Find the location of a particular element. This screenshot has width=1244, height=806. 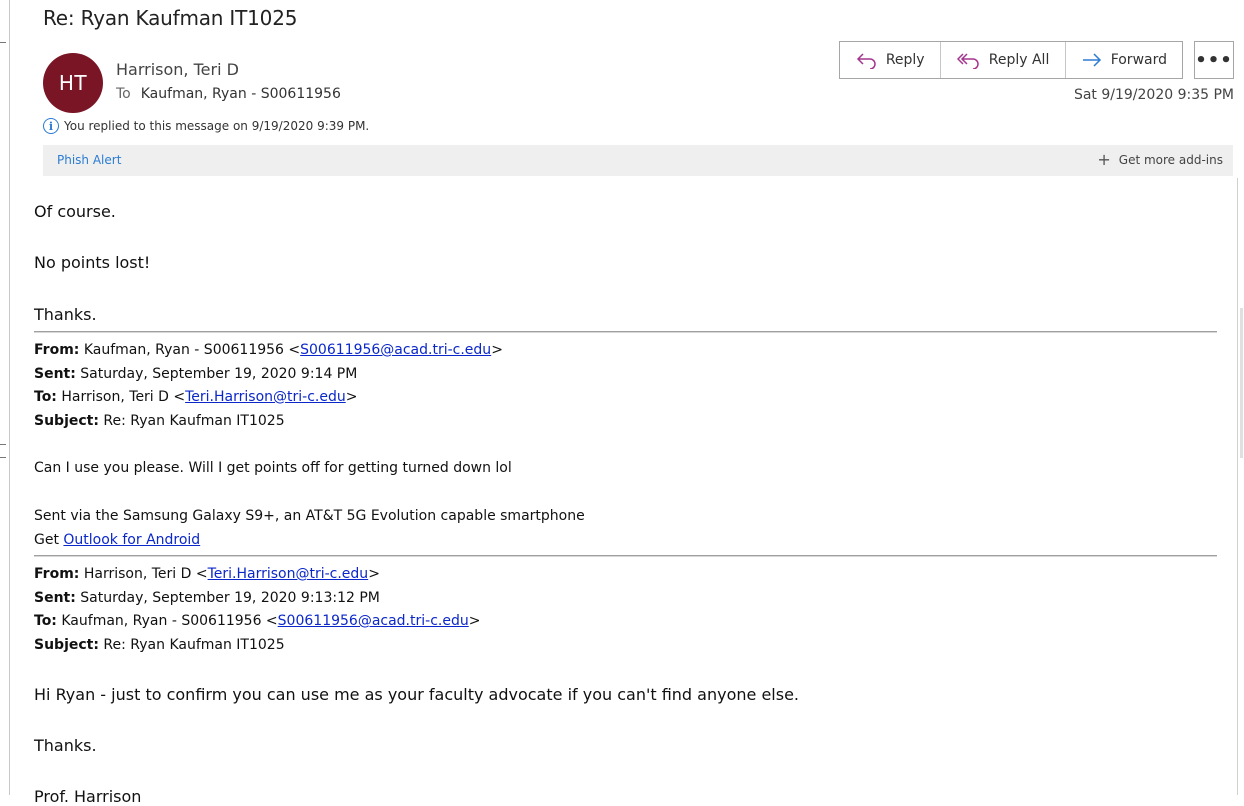

sender-name: Harrison, Teri D is located at coordinates (177, 69).